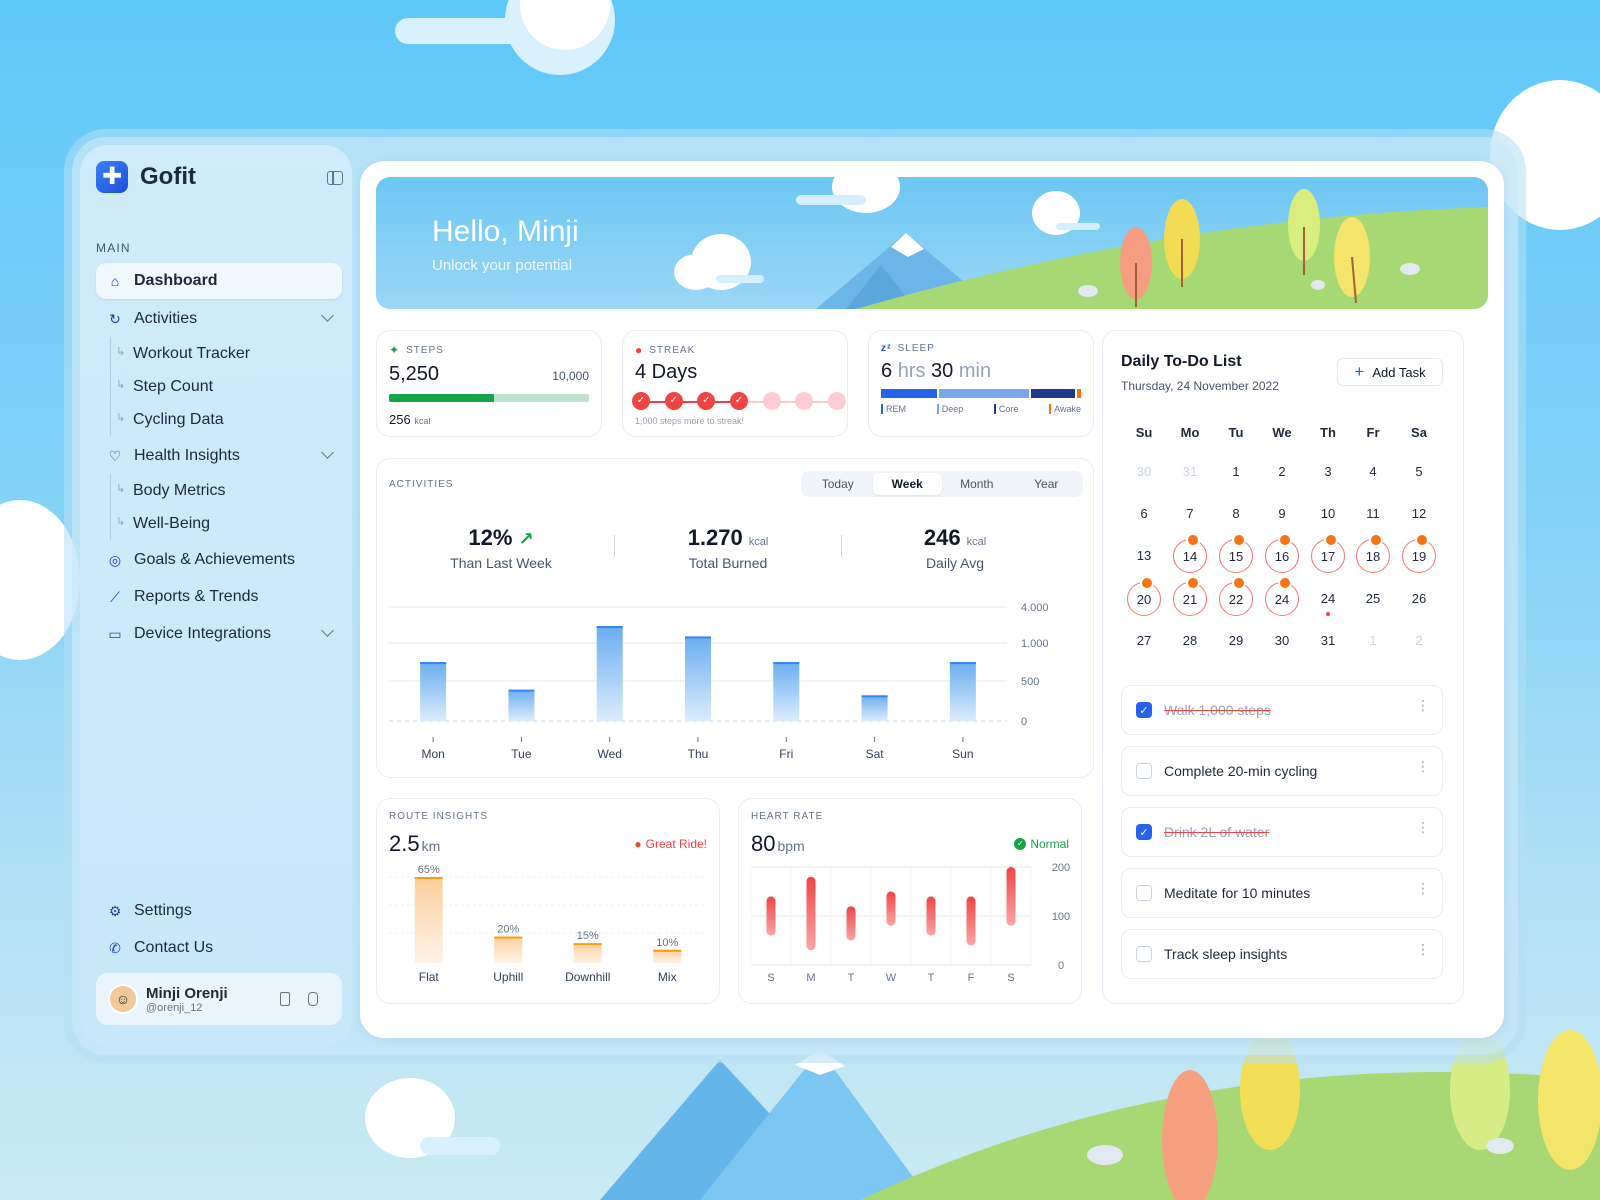 This screenshot has width=1600, height=1200. What do you see at coordinates (400, 419) in the screenshot?
I see `steps-kcal: 256` at bounding box center [400, 419].